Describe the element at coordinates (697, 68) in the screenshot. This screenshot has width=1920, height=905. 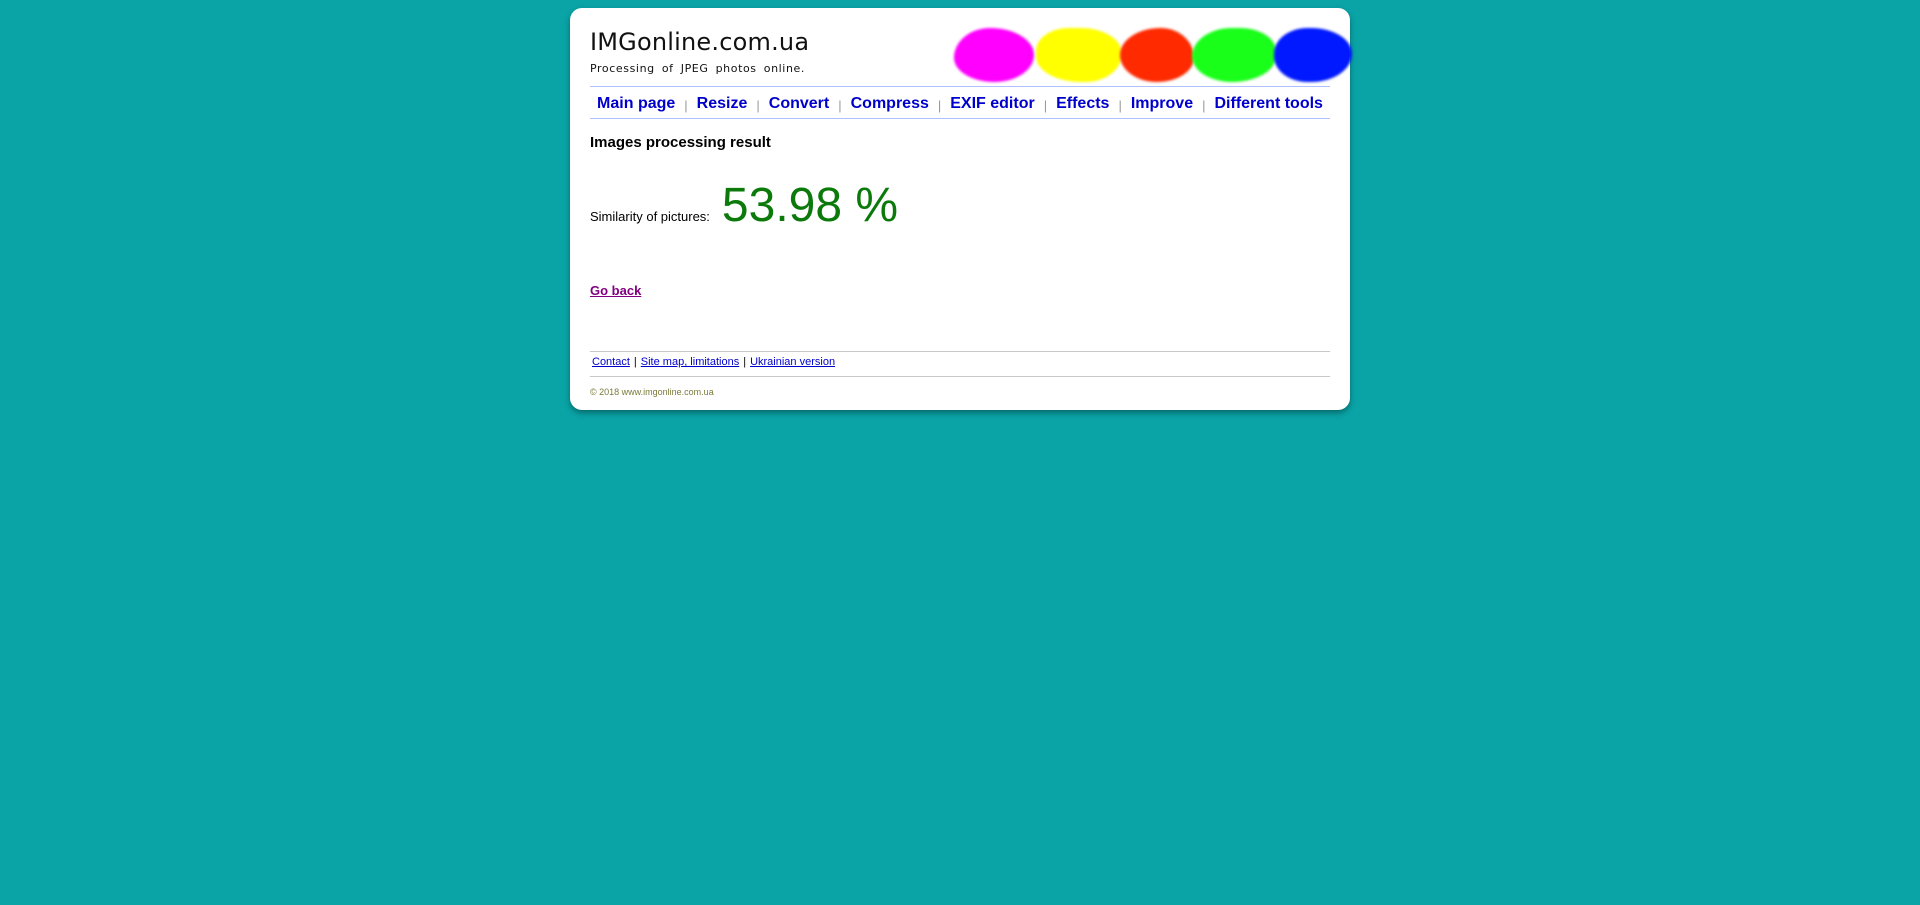
I see `site-tagline: Processing of JPEG photos online.` at that location.